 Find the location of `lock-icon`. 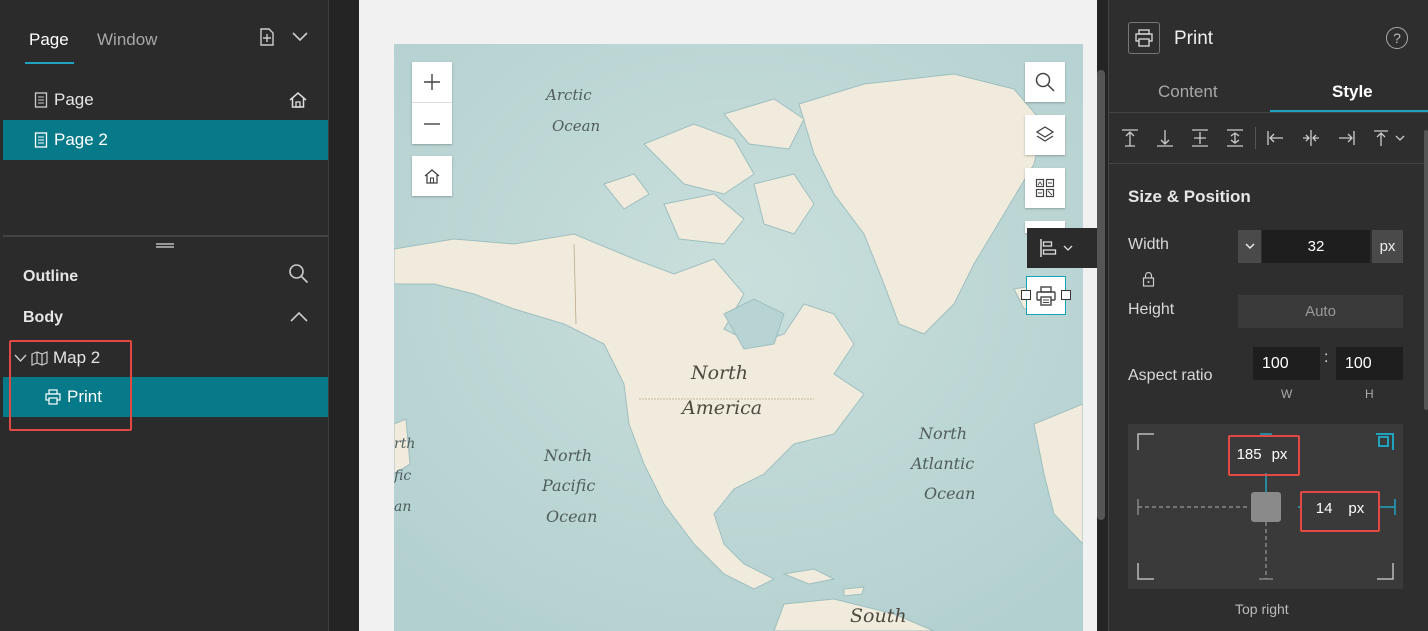

lock-icon is located at coordinates (1148, 279).